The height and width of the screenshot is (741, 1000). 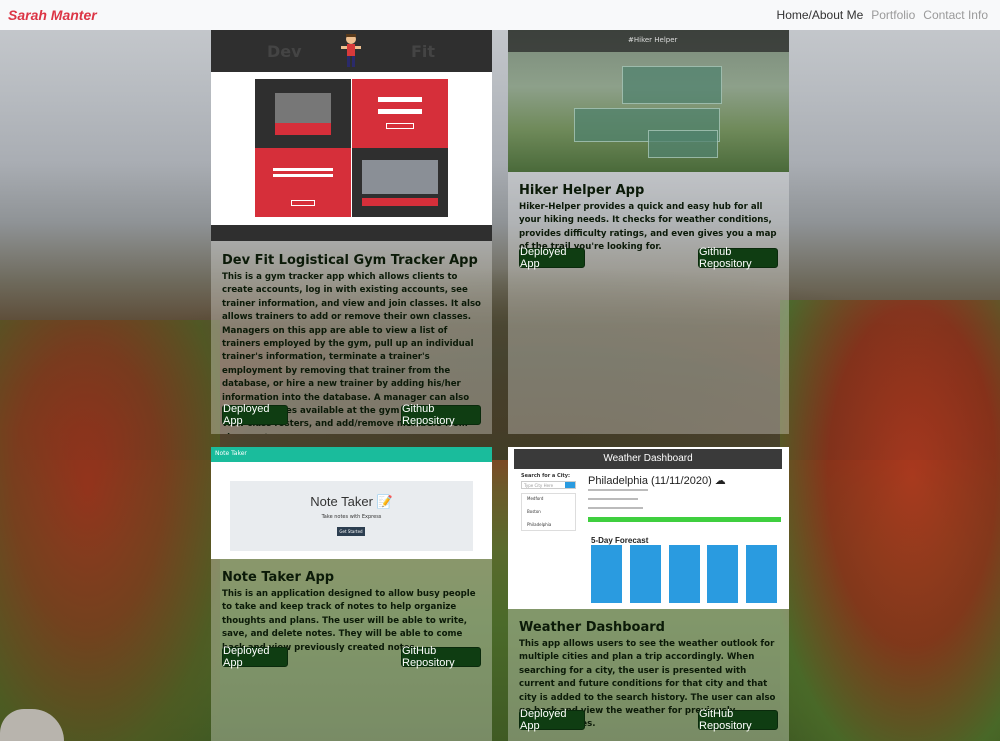 What do you see at coordinates (657, 481) in the screenshot?
I see `weather-shot-city: Philadelphia (11/11/2020) ☁` at bounding box center [657, 481].